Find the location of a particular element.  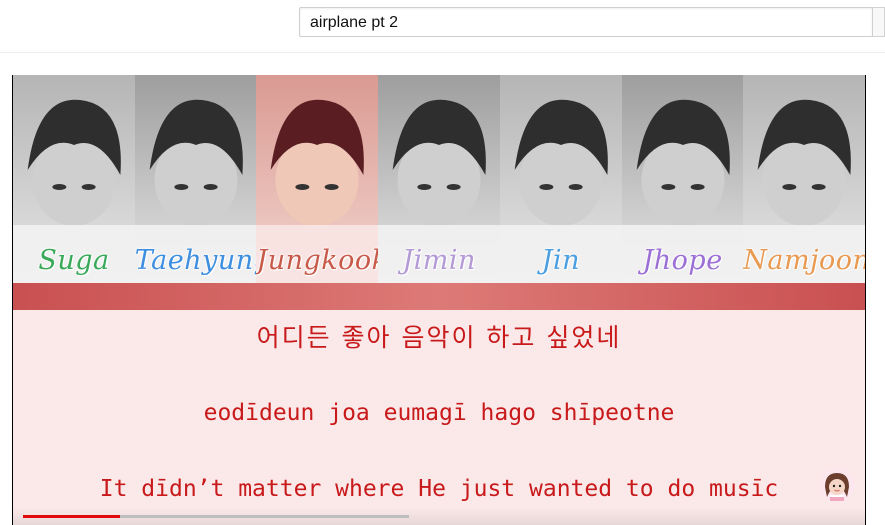

progress-fill is located at coordinates (71, 516).